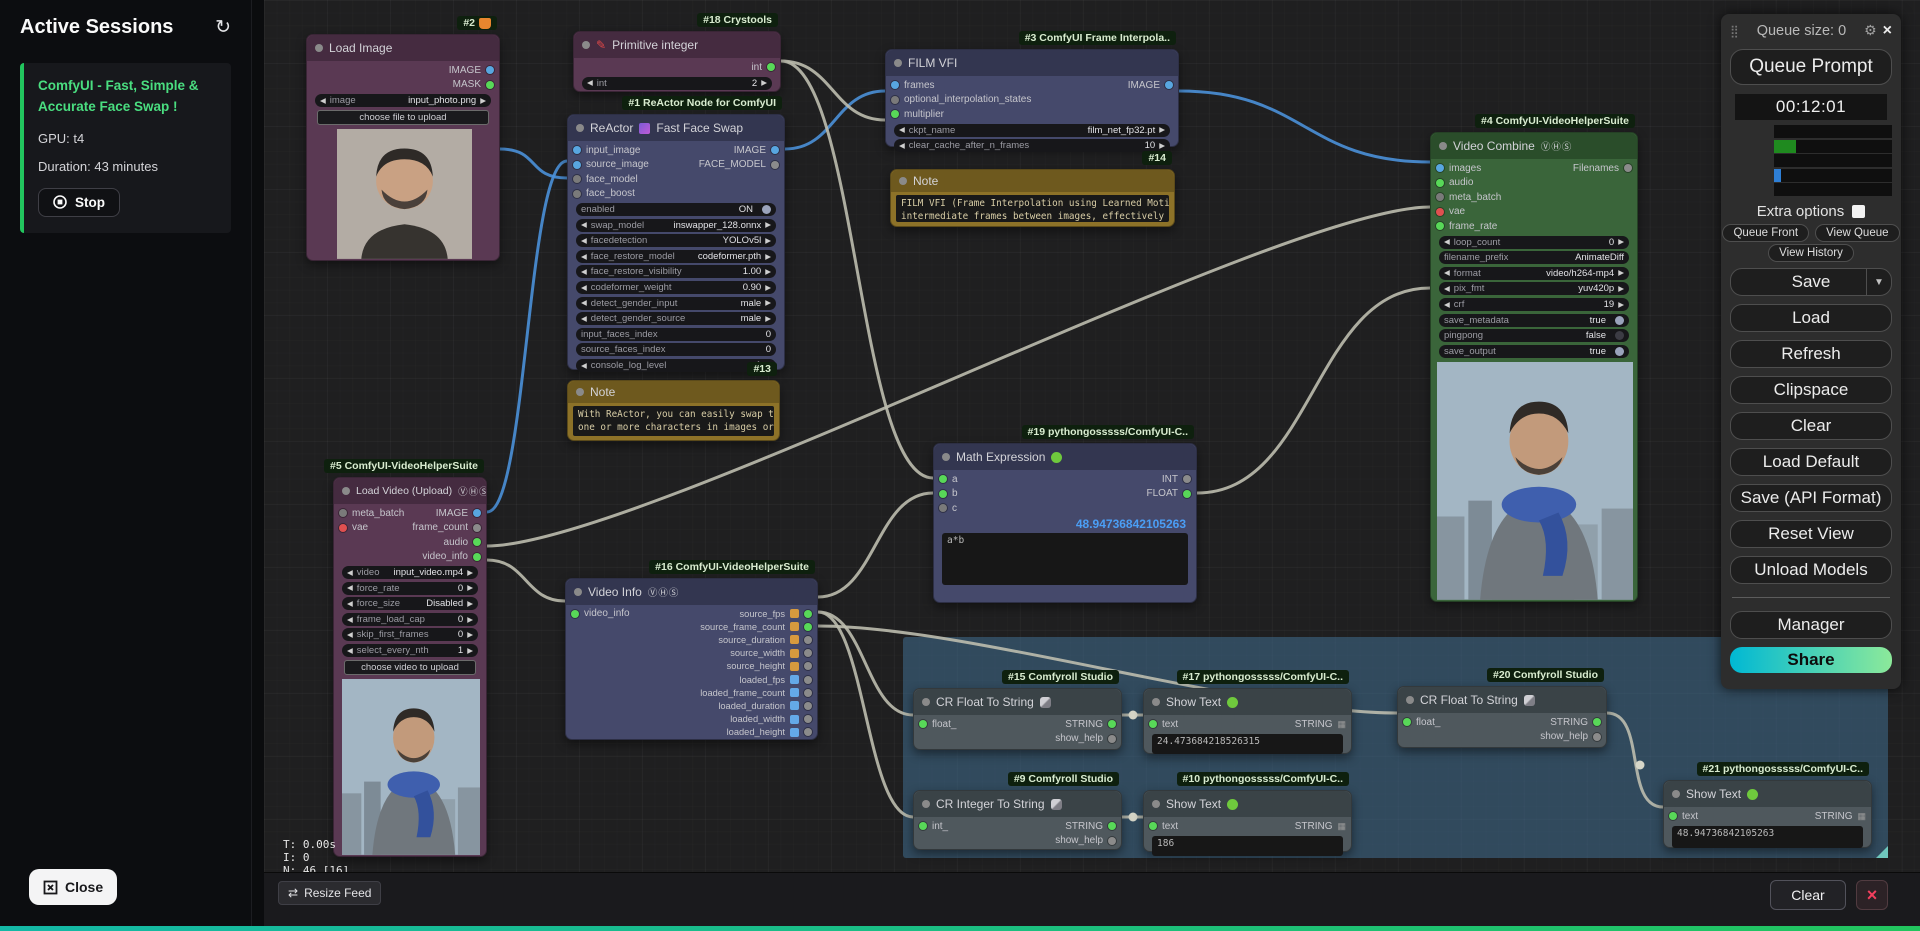  What do you see at coordinates (1811, 660) in the screenshot?
I see `share-button: Share` at bounding box center [1811, 660].